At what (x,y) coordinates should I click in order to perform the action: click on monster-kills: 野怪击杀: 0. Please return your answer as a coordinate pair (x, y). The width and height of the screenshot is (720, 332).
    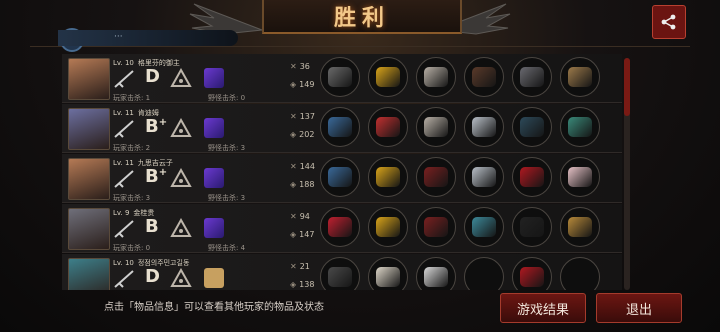
    Looking at the image, I should click on (227, 98).